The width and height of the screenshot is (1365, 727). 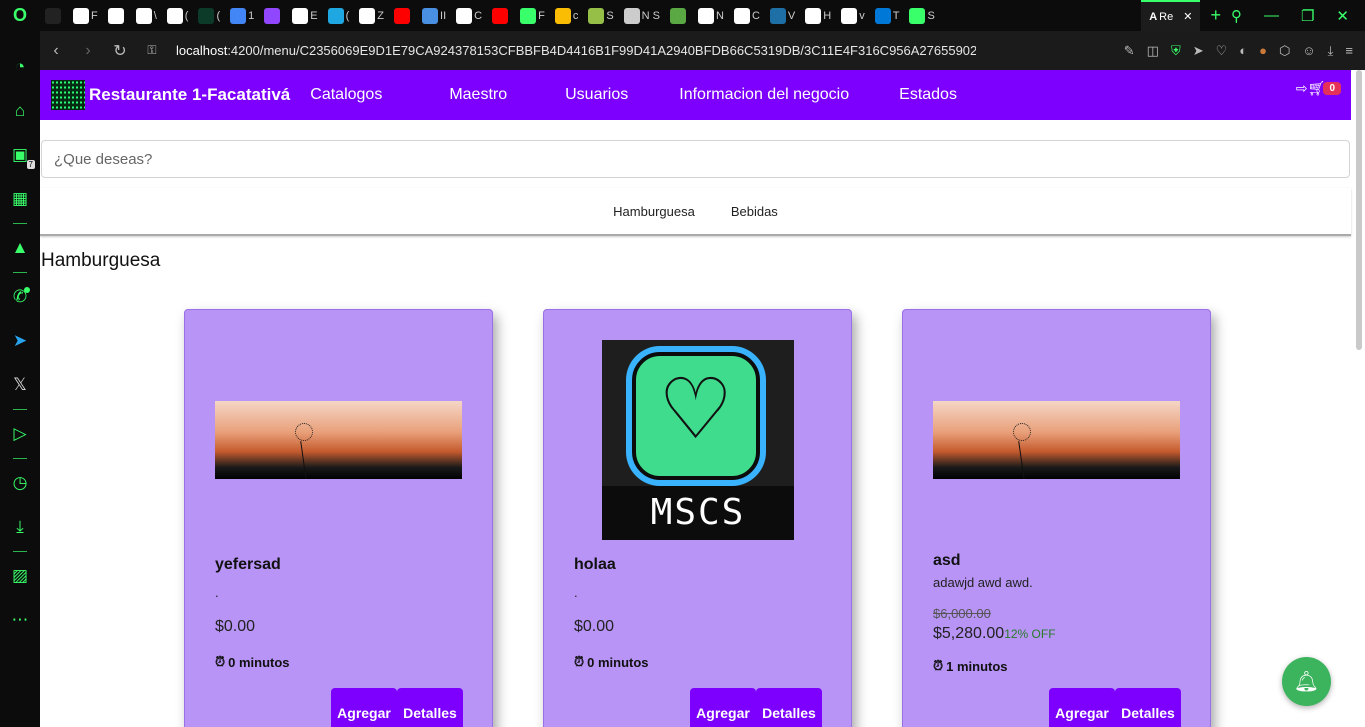 What do you see at coordinates (20, 434) in the screenshot?
I see `player-icon: ▷` at bounding box center [20, 434].